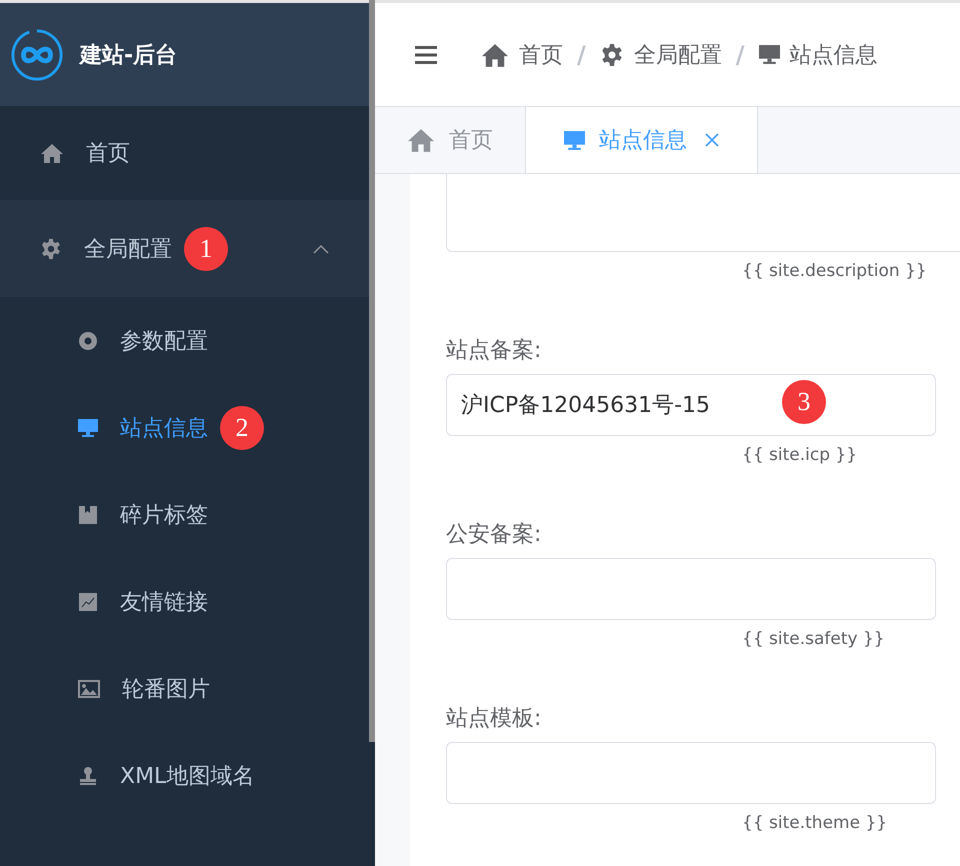 This screenshot has width=960, height=866. Describe the element at coordinates (703, 213) in the screenshot. I see `description-textarea` at that location.